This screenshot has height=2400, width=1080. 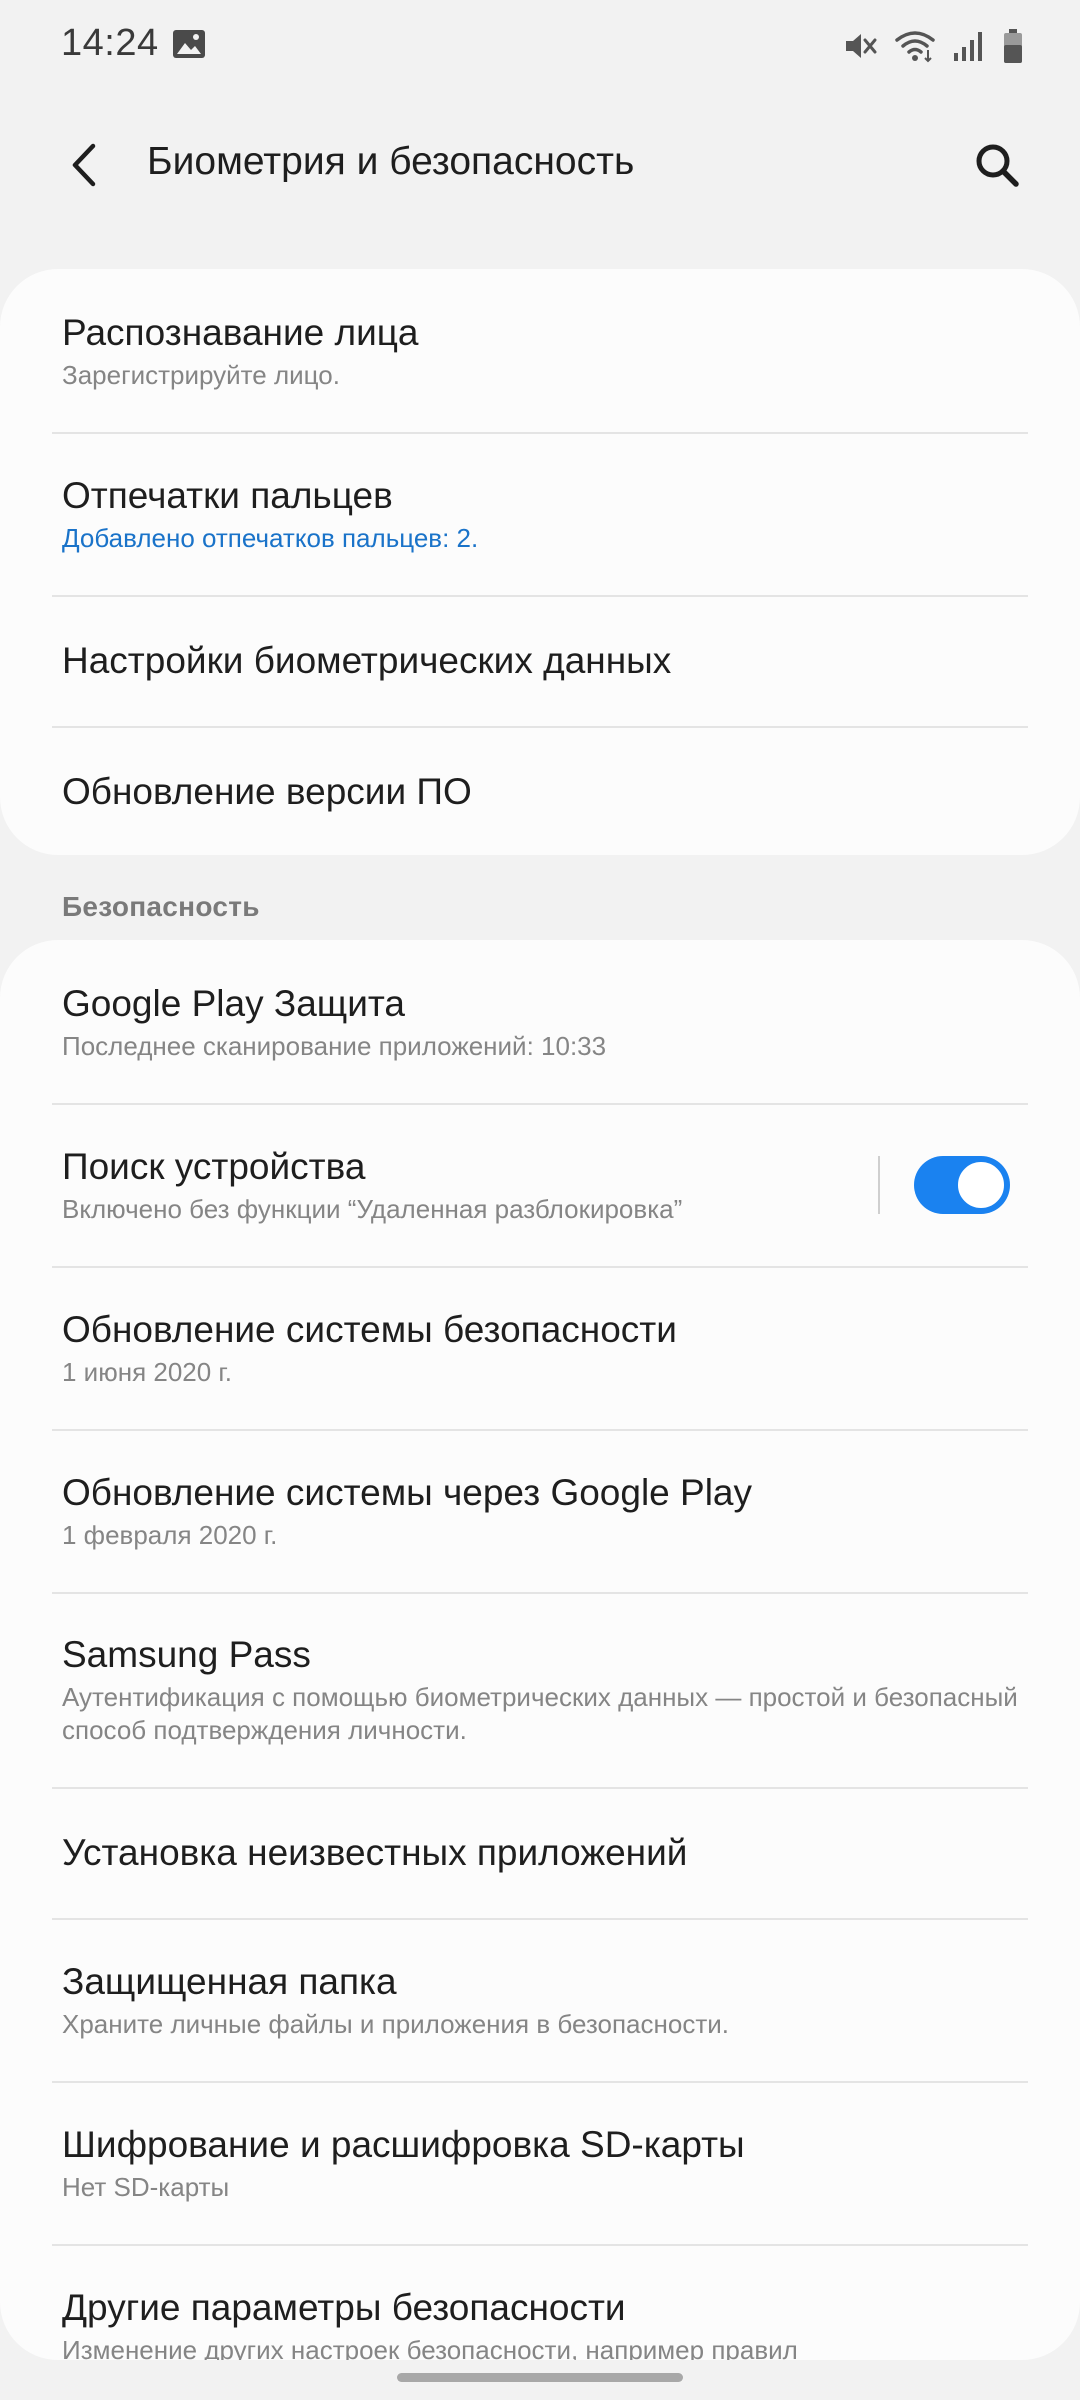 What do you see at coordinates (170, 1534) in the screenshot?
I see `item-subtitle: 1 февраля 2020 г.` at bounding box center [170, 1534].